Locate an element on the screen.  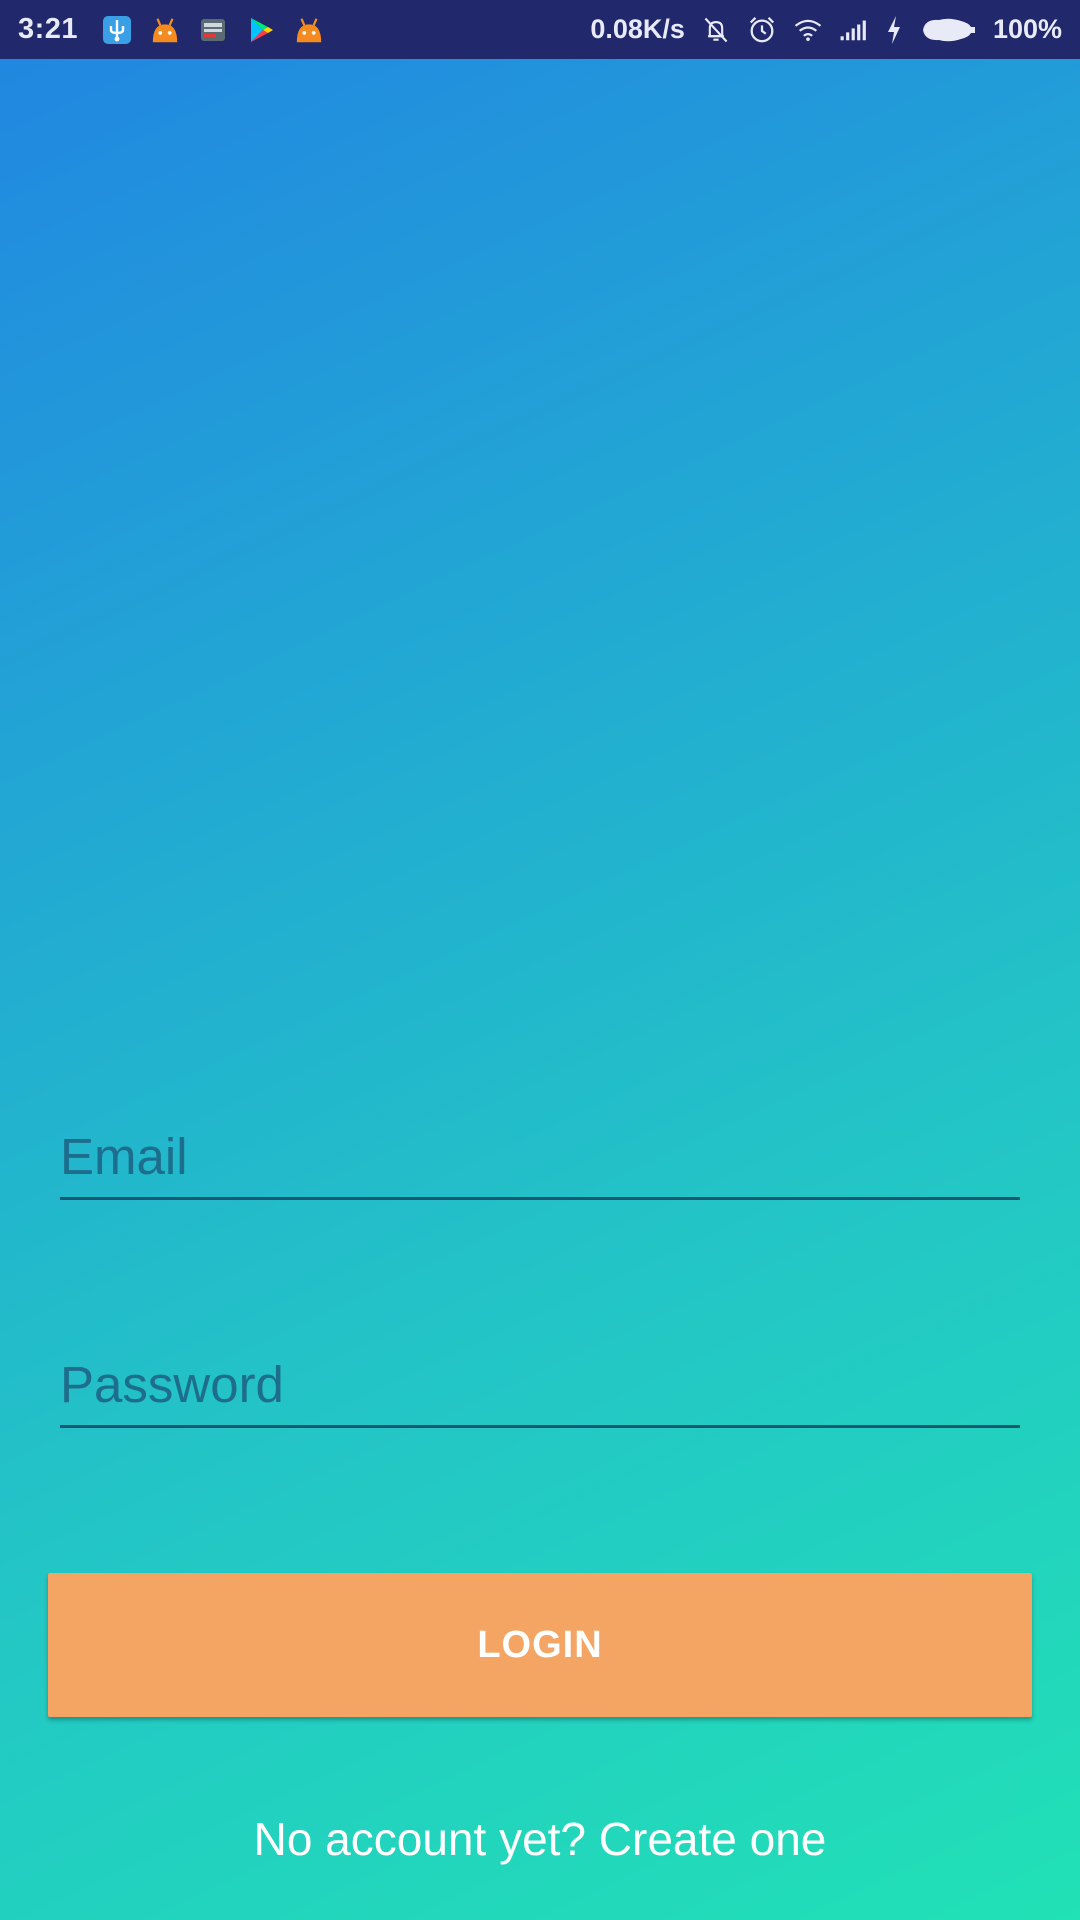
password-input is located at coordinates (540, 1384).